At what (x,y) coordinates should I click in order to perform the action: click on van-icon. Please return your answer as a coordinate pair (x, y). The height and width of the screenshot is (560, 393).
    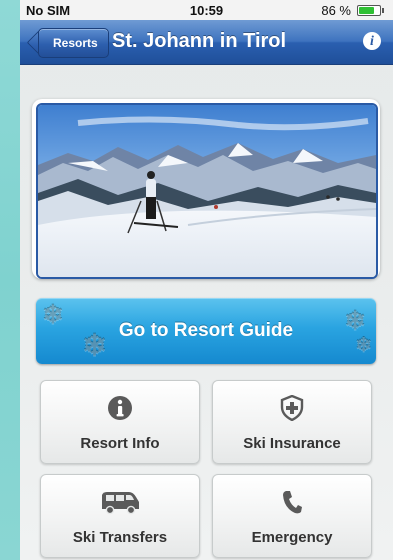
    Looking at the image, I should click on (120, 504).